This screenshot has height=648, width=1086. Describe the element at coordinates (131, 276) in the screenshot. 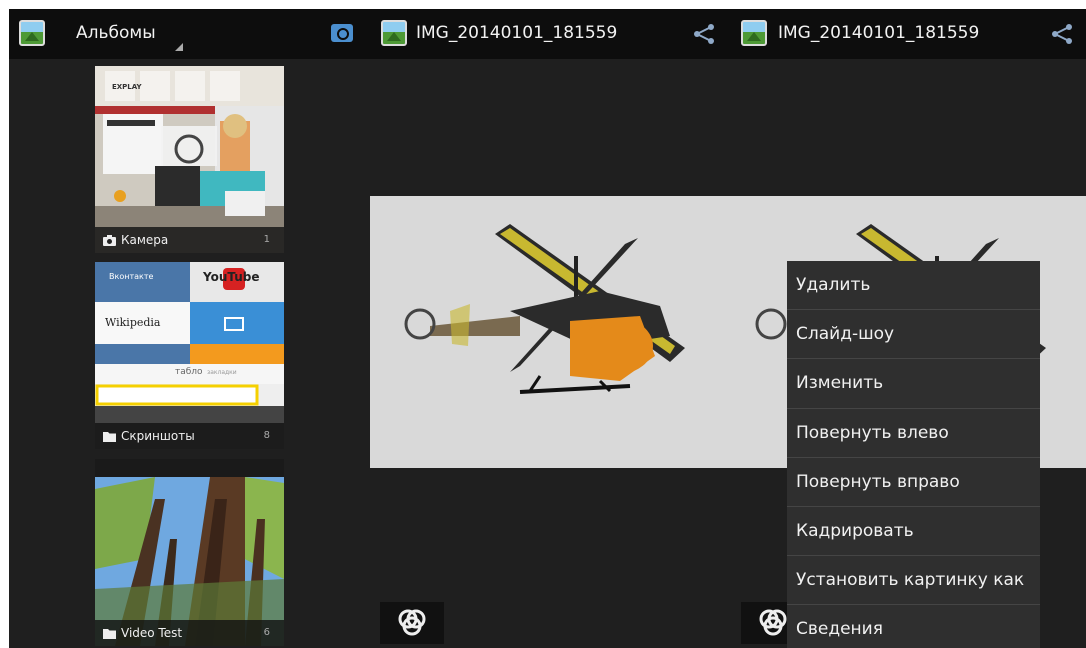

I see `vk-tile-label: Вконтакте` at that location.